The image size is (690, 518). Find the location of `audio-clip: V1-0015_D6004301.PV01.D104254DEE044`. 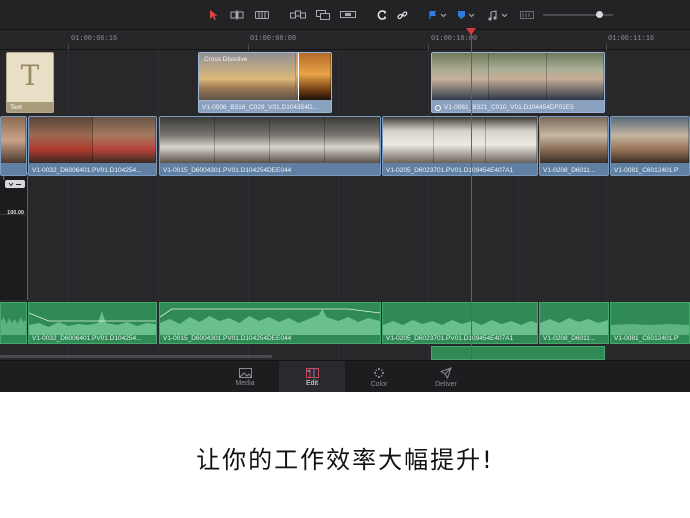

audio-clip: V1-0015_D6004301.PV01.D104254DEE044 is located at coordinates (270, 323).